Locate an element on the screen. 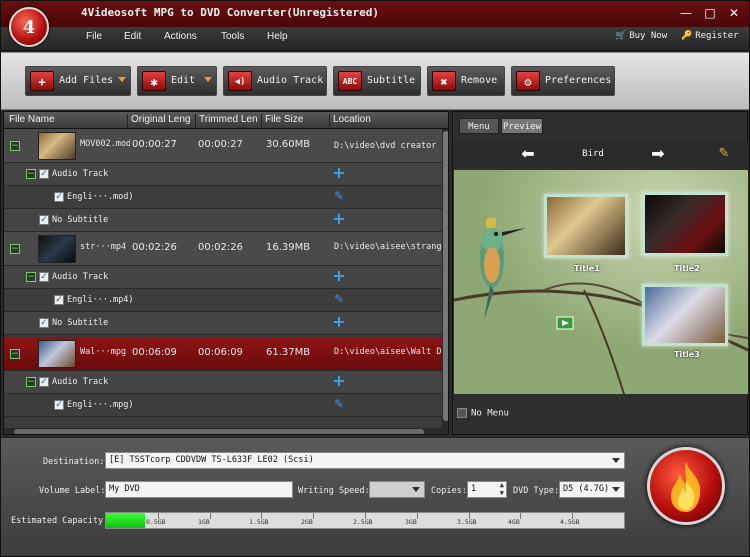 This screenshot has height=557, width=750. fire-icon is located at coordinates (685, 487).